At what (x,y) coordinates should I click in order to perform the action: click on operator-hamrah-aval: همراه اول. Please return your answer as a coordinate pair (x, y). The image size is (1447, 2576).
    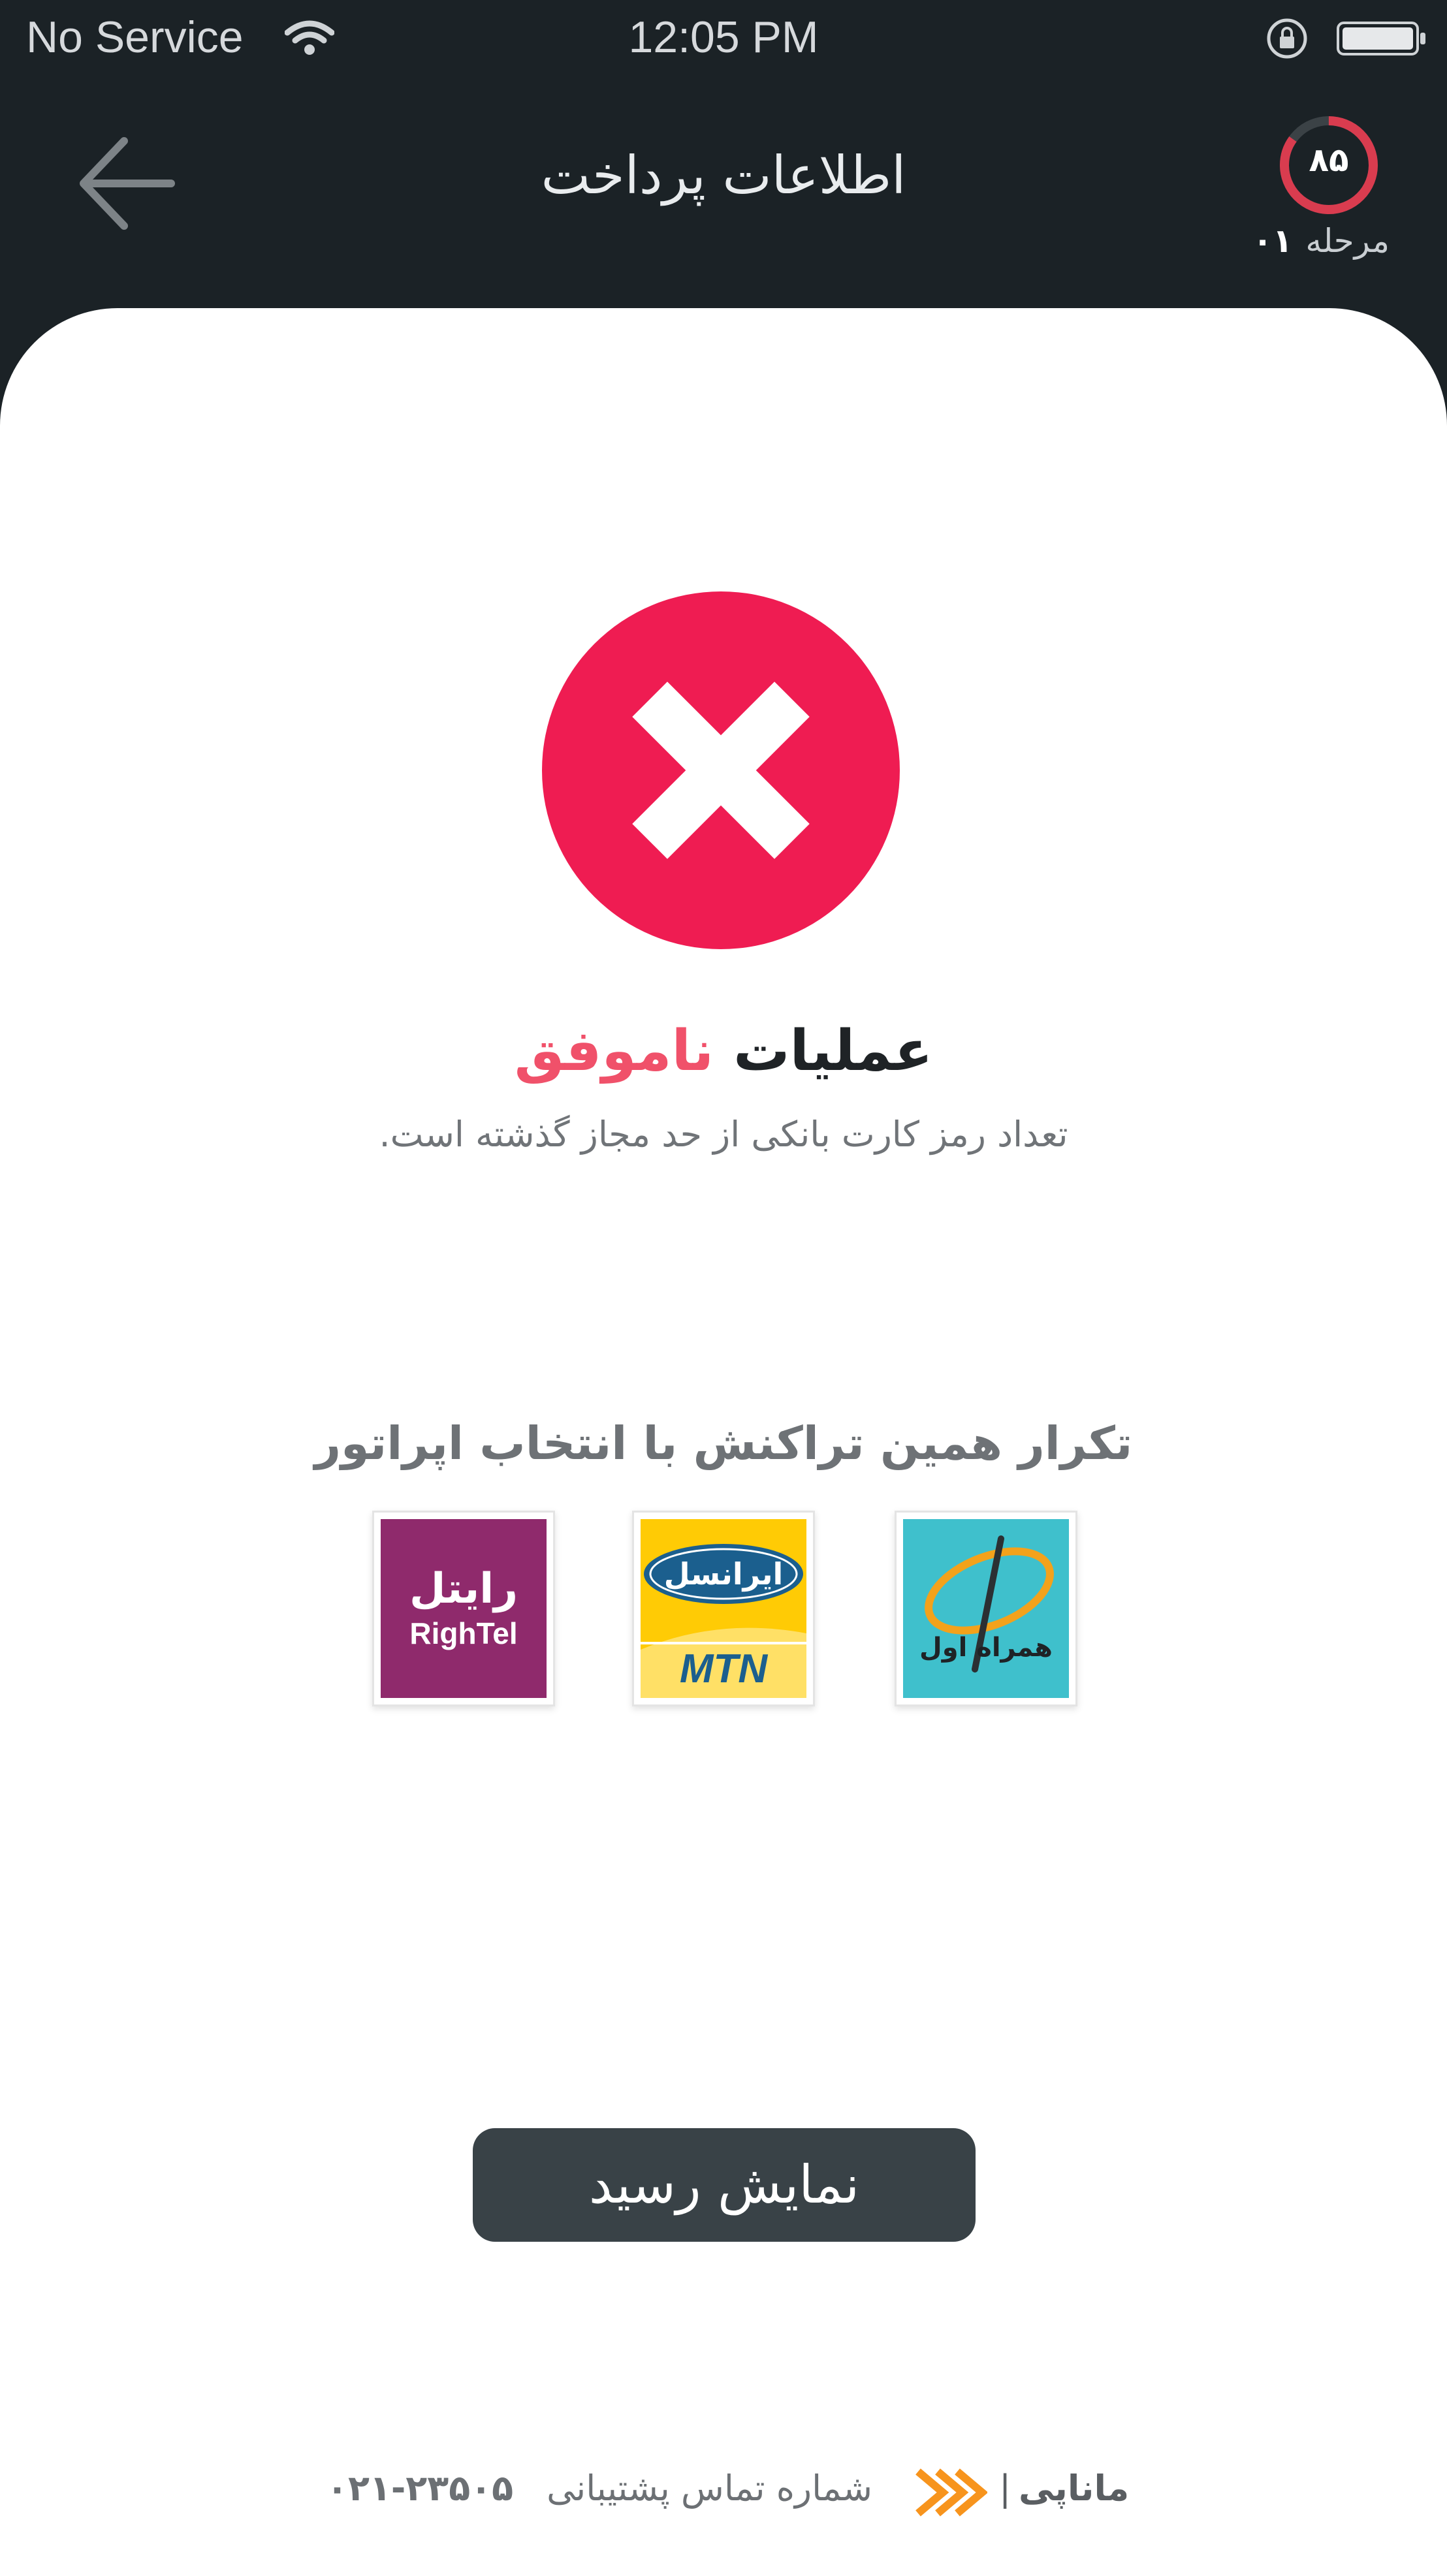
    Looking at the image, I should click on (986, 1609).